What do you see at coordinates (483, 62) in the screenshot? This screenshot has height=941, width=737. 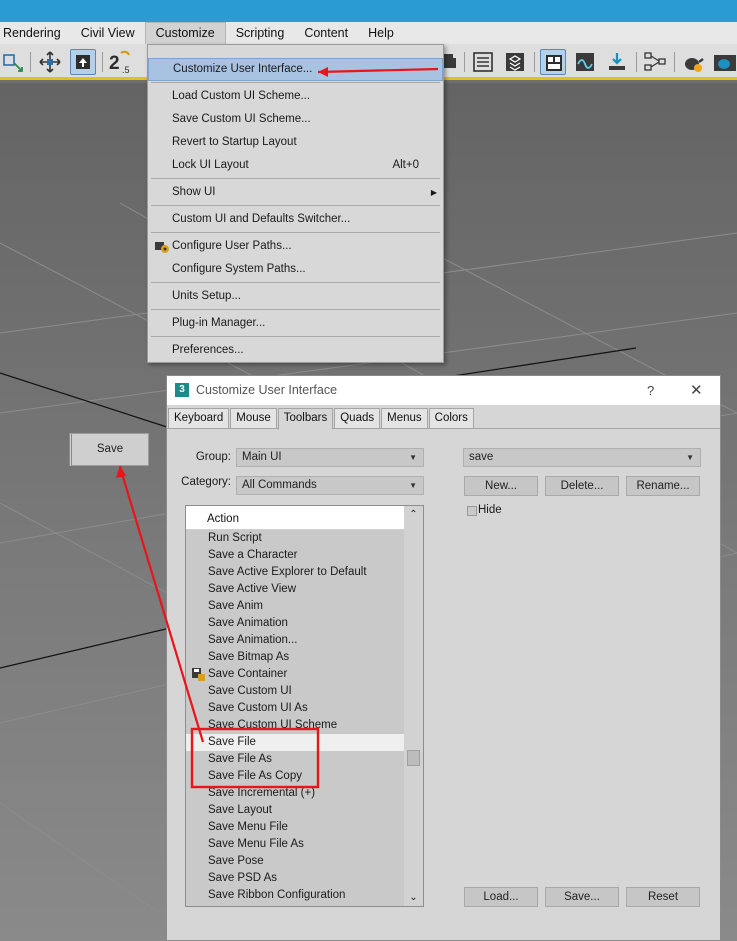 I see `layer-list-icon` at bounding box center [483, 62].